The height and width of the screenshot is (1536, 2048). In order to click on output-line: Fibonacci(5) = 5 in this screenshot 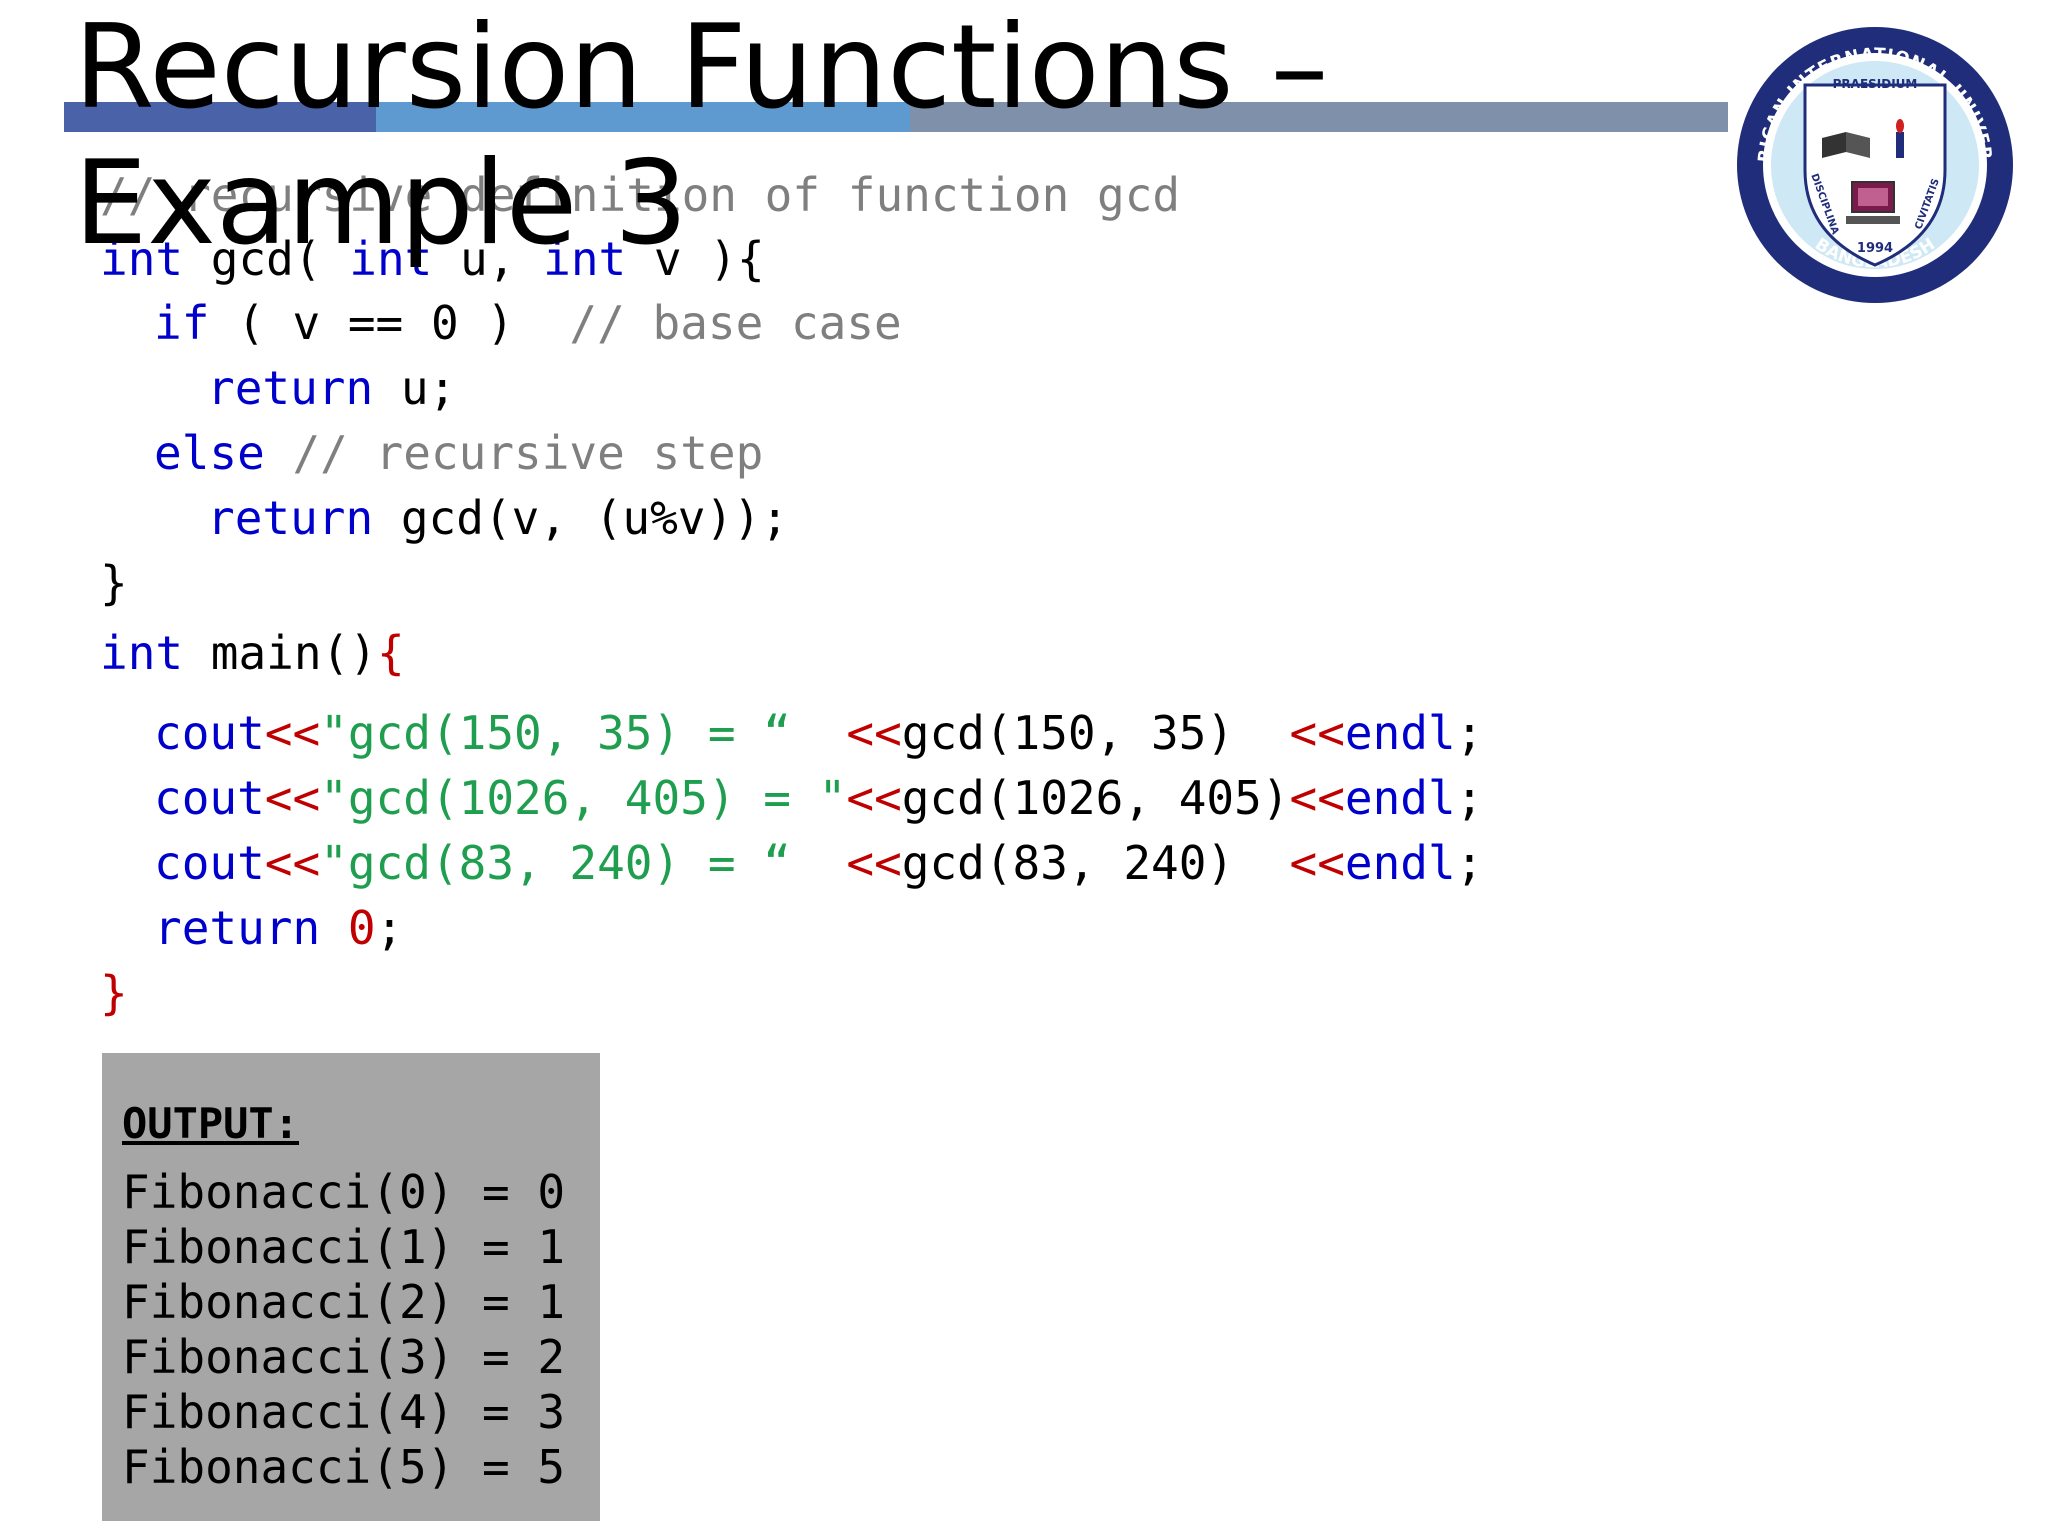, I will do `click(344, 1467)`.